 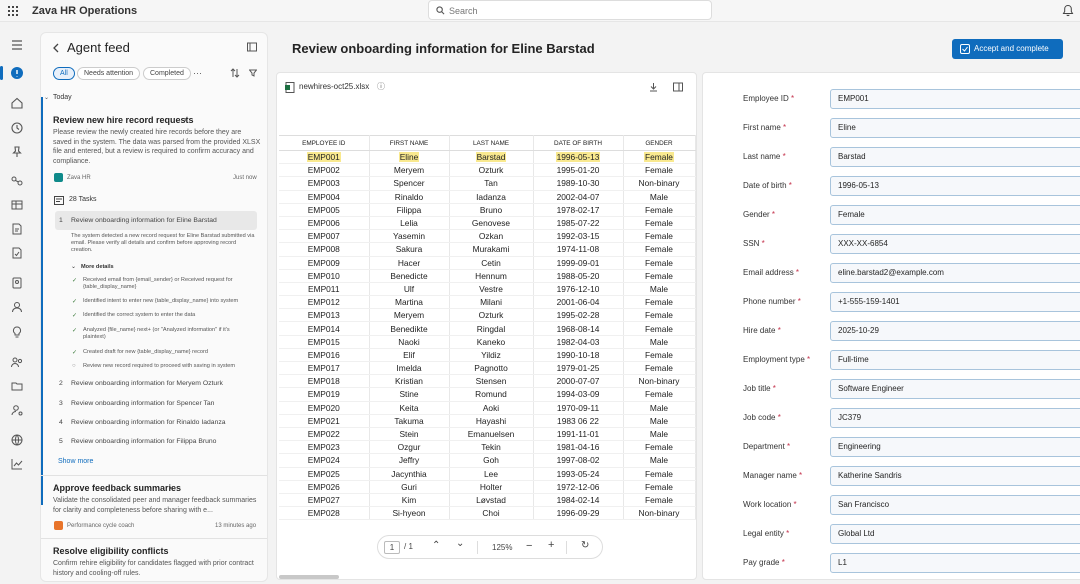 What do you see at coordinates (117, 488) in the screenshot?
I see `card-title-feedback: Approve feedback summaries` at bounding box center [117, 488].